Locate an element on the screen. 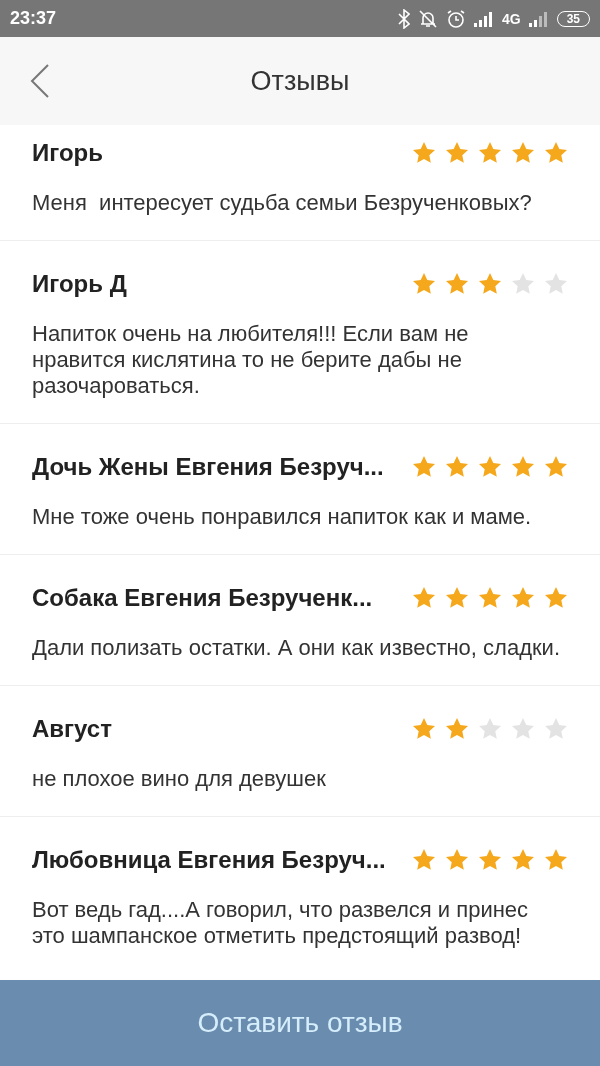 The image size is (600, 1066). bluetooth-icon is located at coordinates (403, 18).